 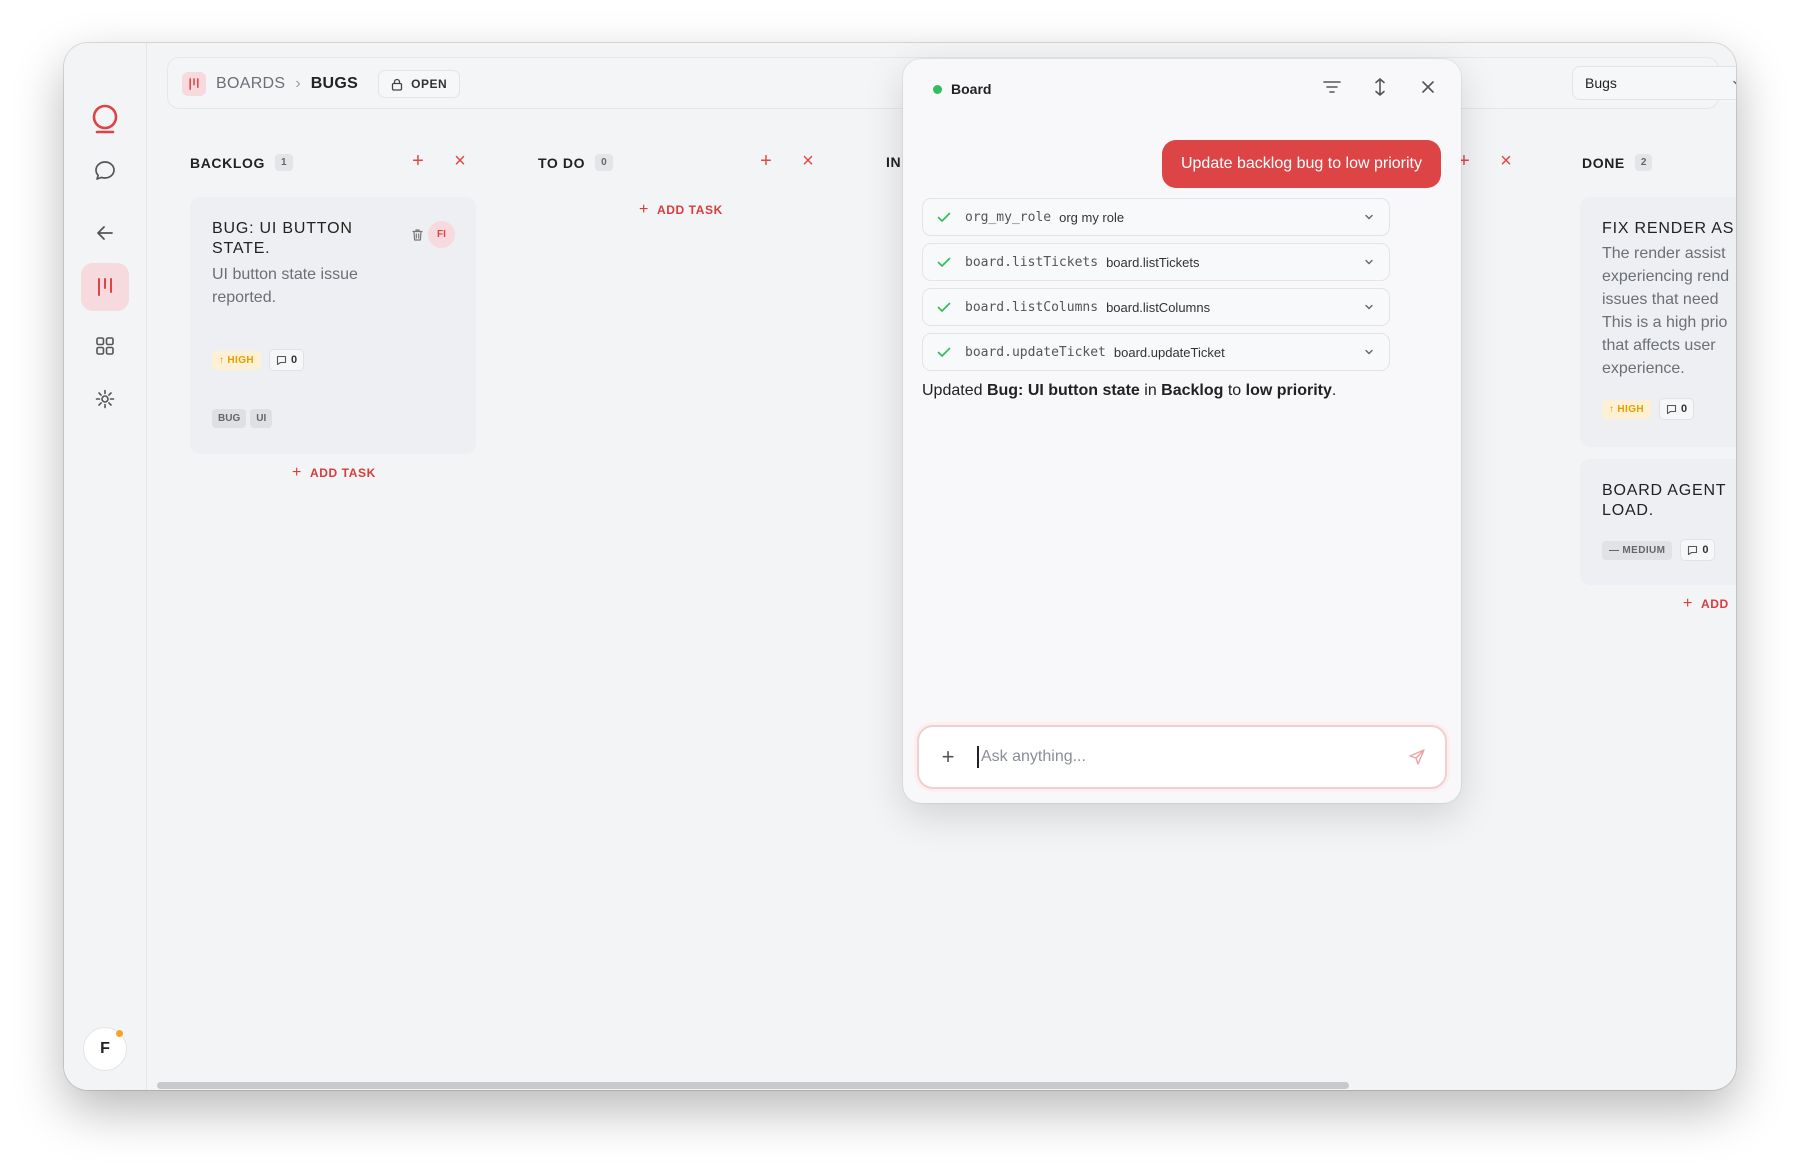 What do you see at coordinates (971, 89) in the screenshot?
I see `assistant-title: Board` at bounding box center [971, 89].